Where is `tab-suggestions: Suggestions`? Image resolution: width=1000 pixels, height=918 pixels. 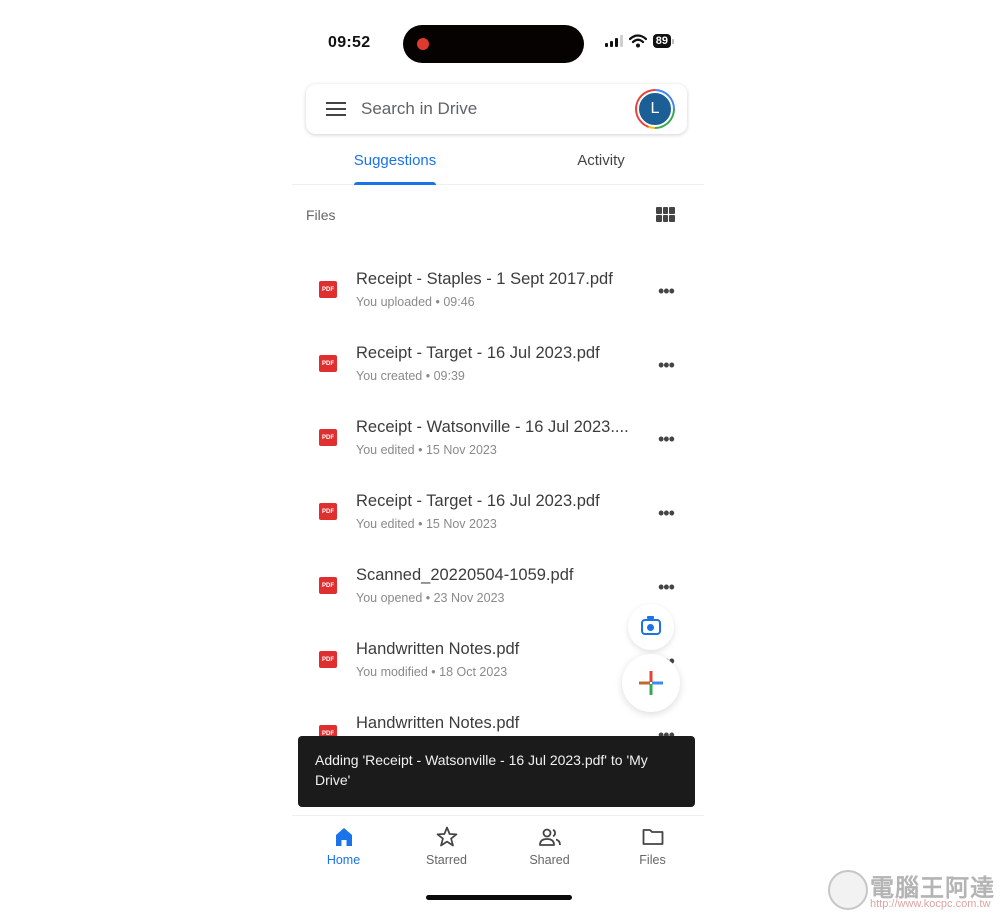 tab-suggestions: Suggestions is located at coordinates (395, 162).